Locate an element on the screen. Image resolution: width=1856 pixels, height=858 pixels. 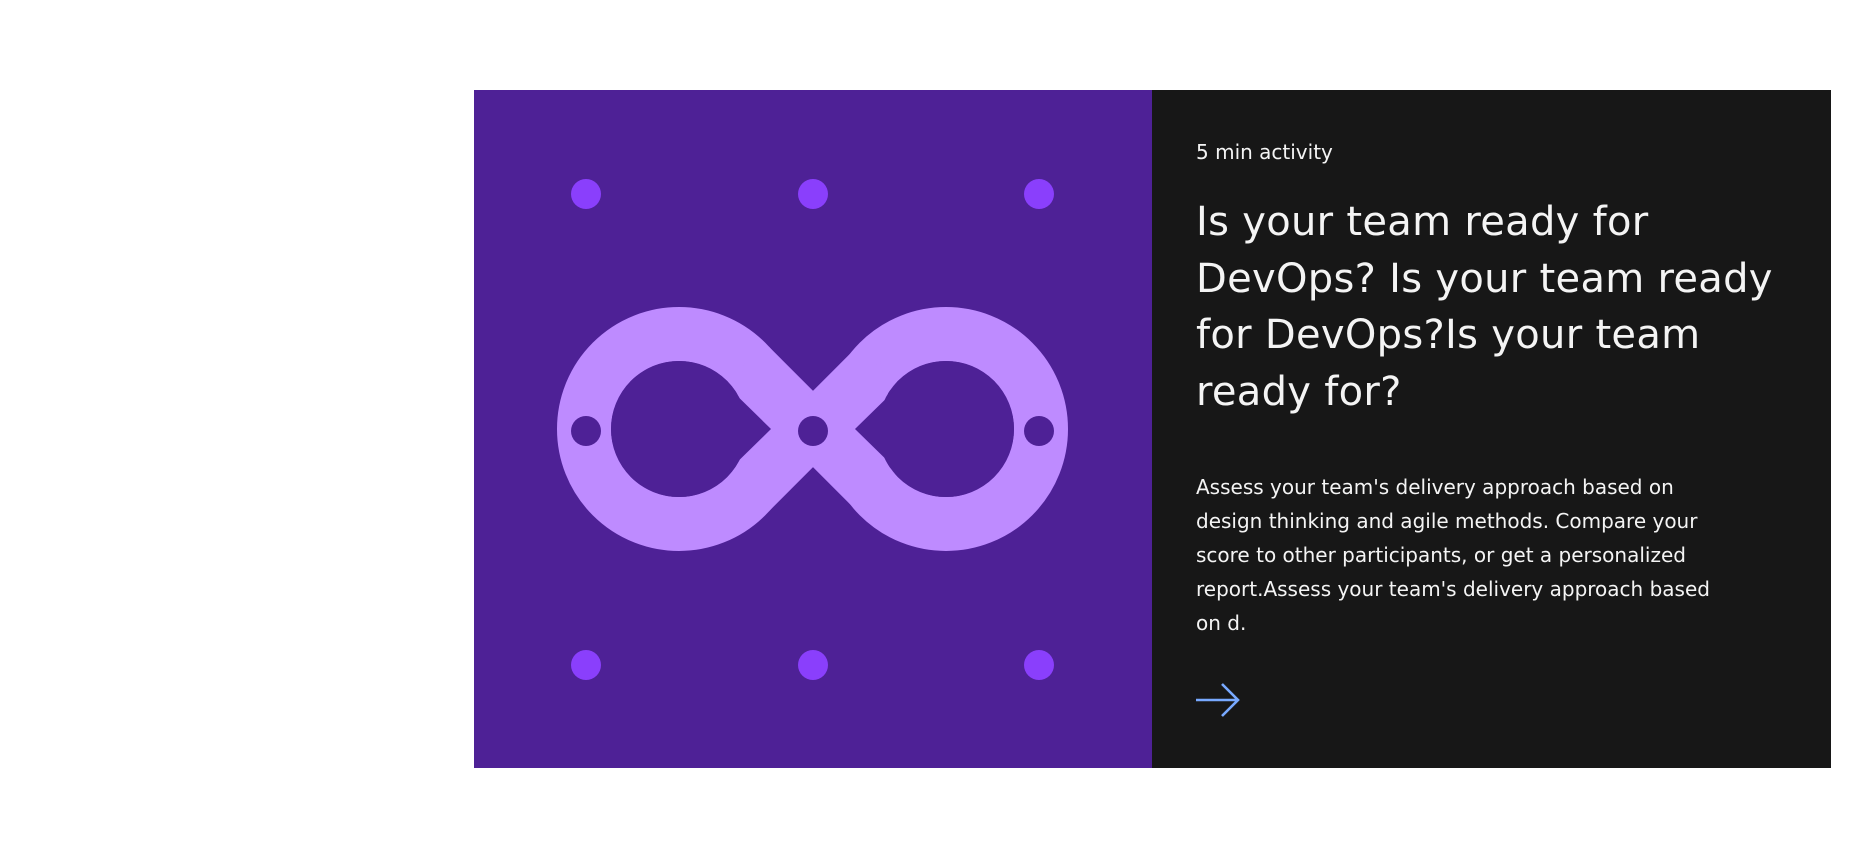
dot-top-center is located at coordinates (813, 194).